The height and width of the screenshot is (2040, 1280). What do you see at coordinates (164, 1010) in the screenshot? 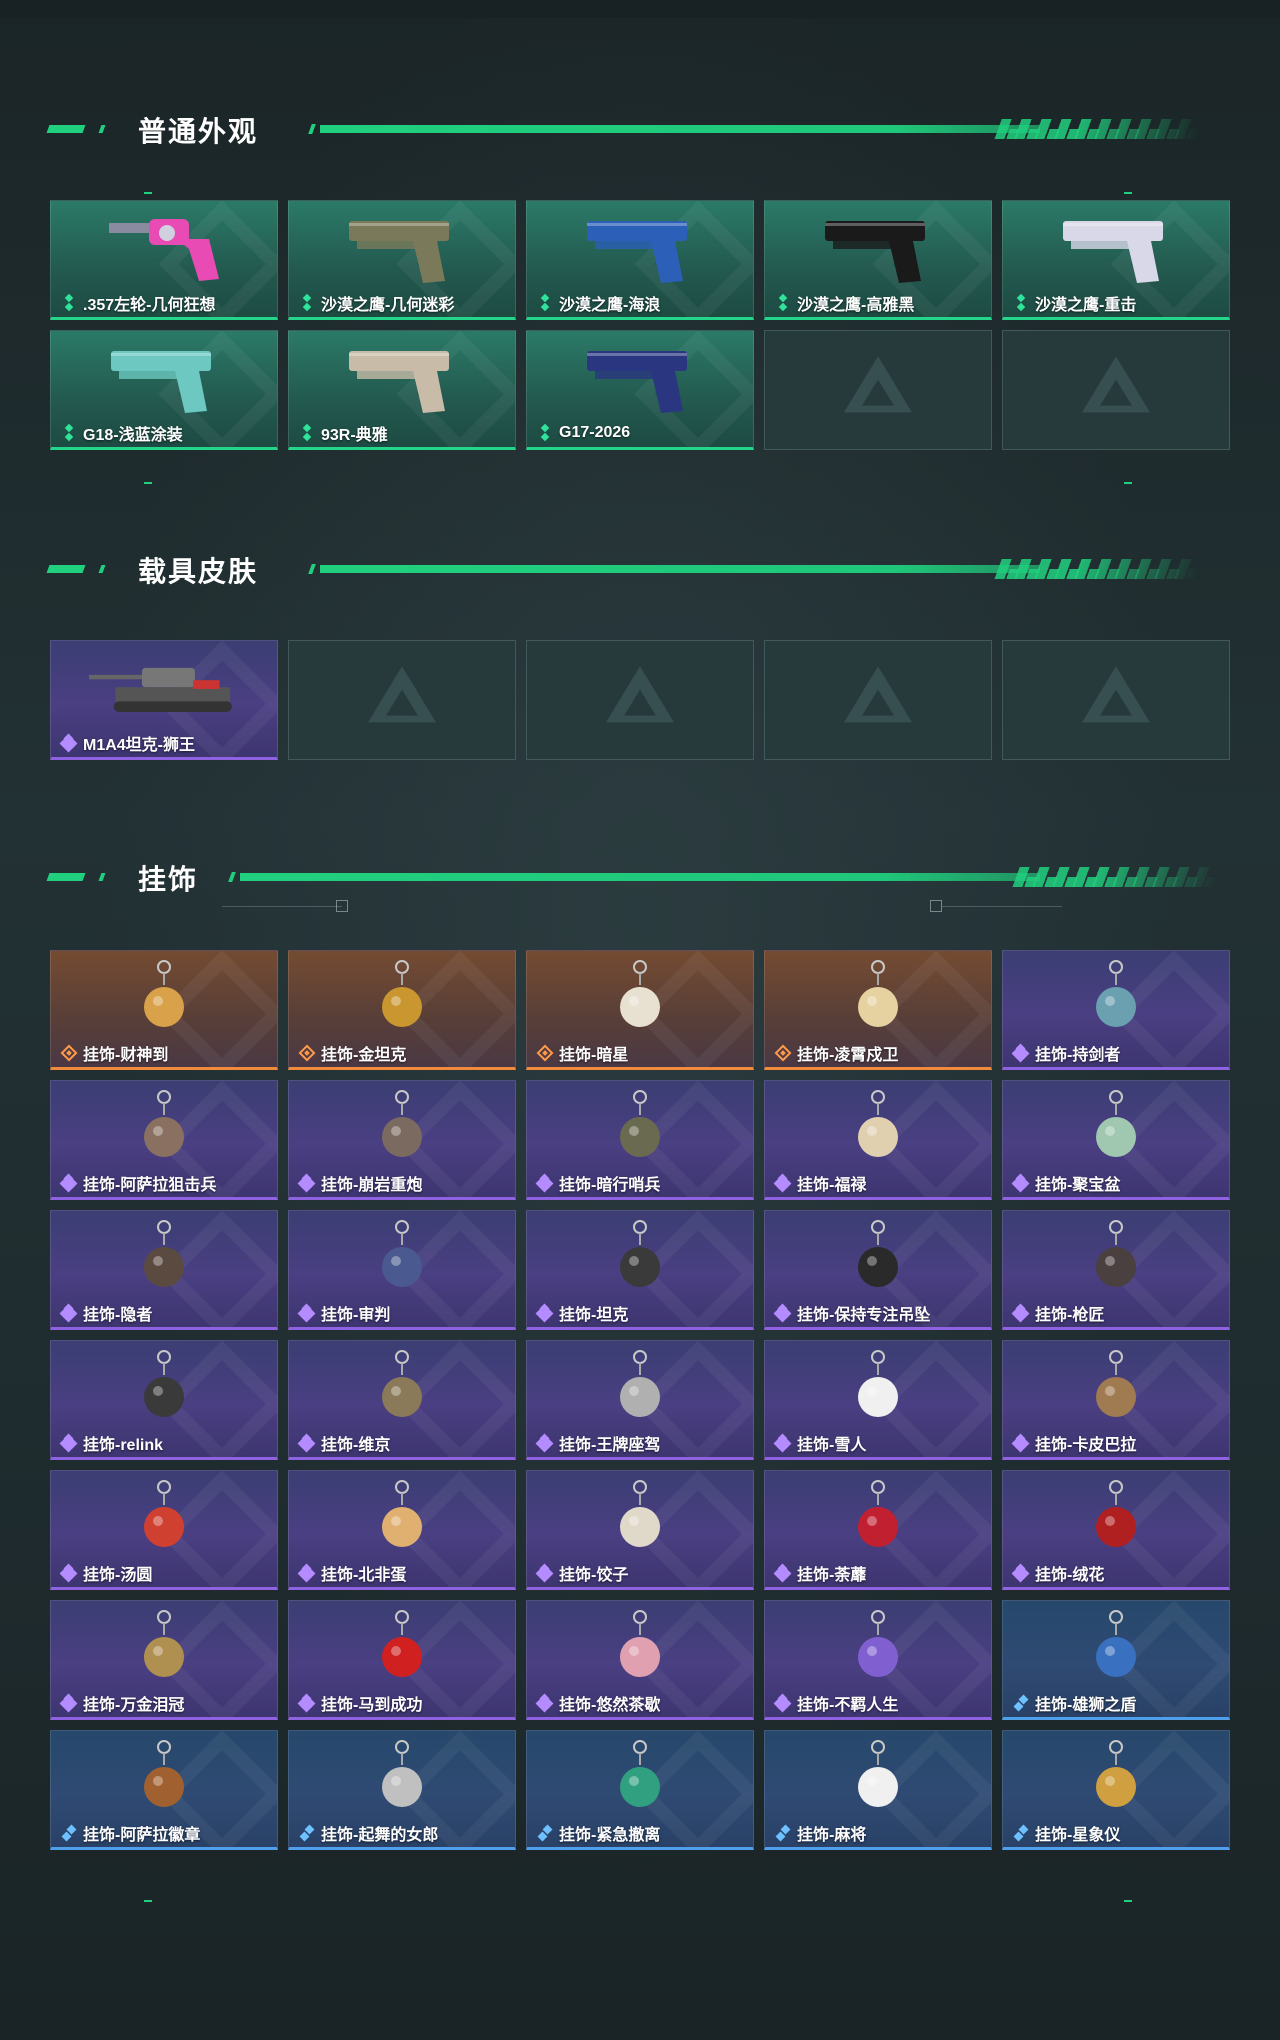
I see `item-card: 挂饰-财神到` at bounding box center [164, 1010].